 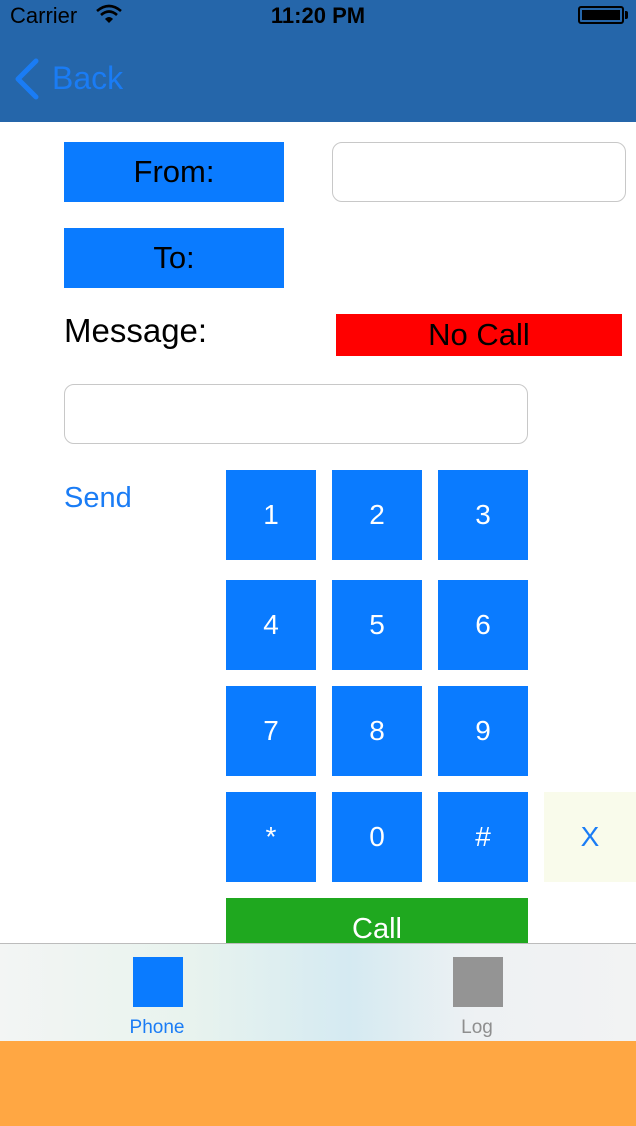 I want to click on tab-log: Log, so click(x=477, y=1028).